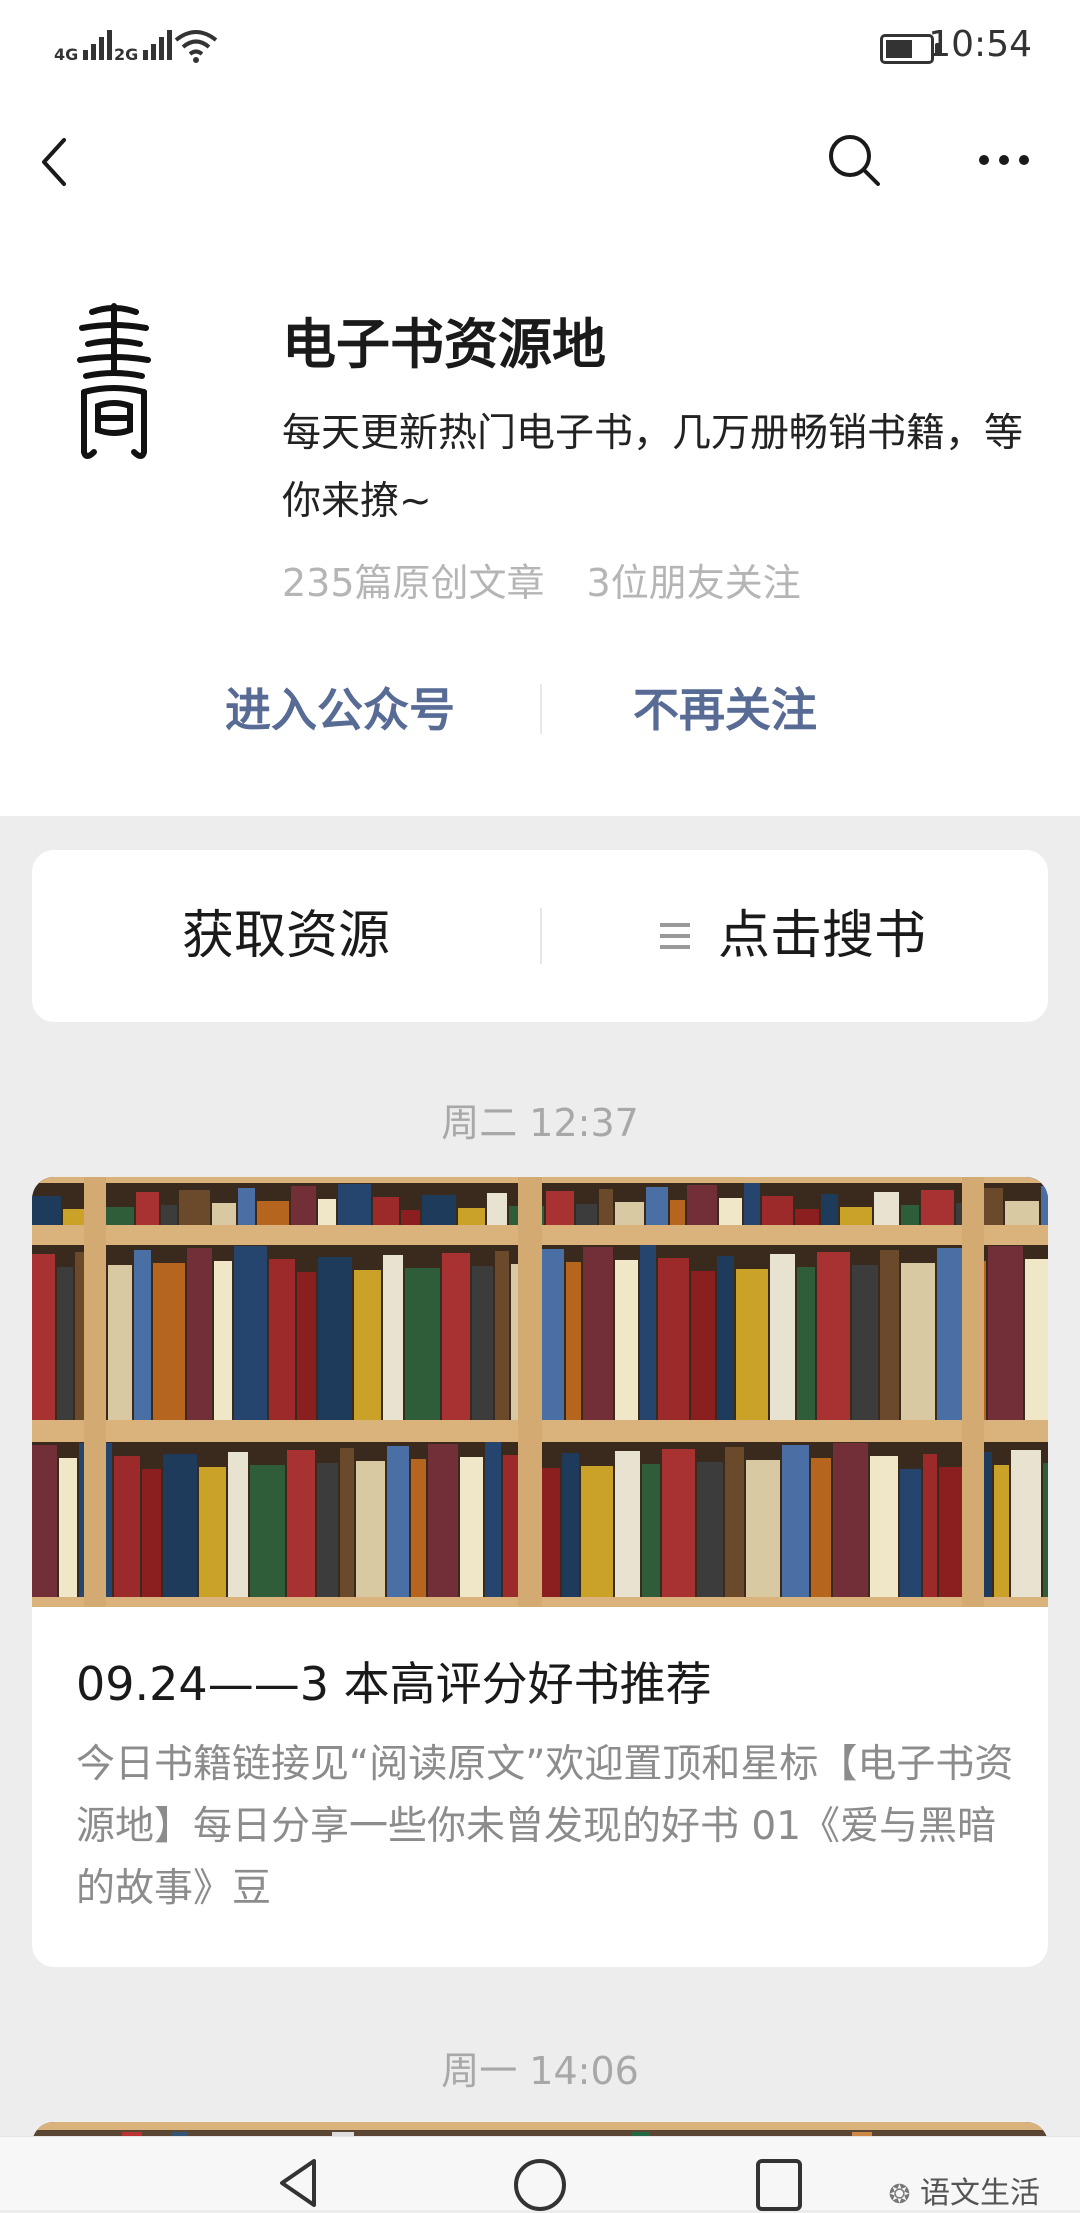 This screenshot has width=1080, height=2213. Describe the element at coordinates (980, 2193) in the screenshot. I see `watermark-text: 语文生活` at that location.